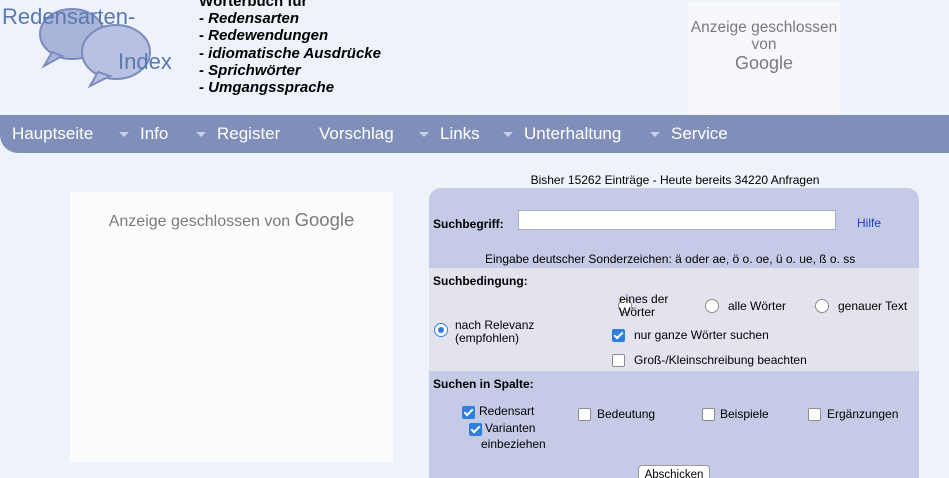 The height and width of the screenshot is (478, 949). Describe the element at coordinates (708, 414) in the screenshot. I see `checkbox-beispiele` at that location.